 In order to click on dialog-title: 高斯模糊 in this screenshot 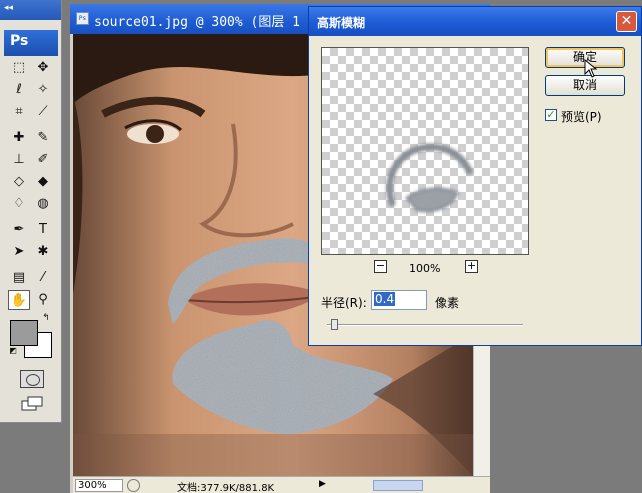, I will do `click(341, 23)`.